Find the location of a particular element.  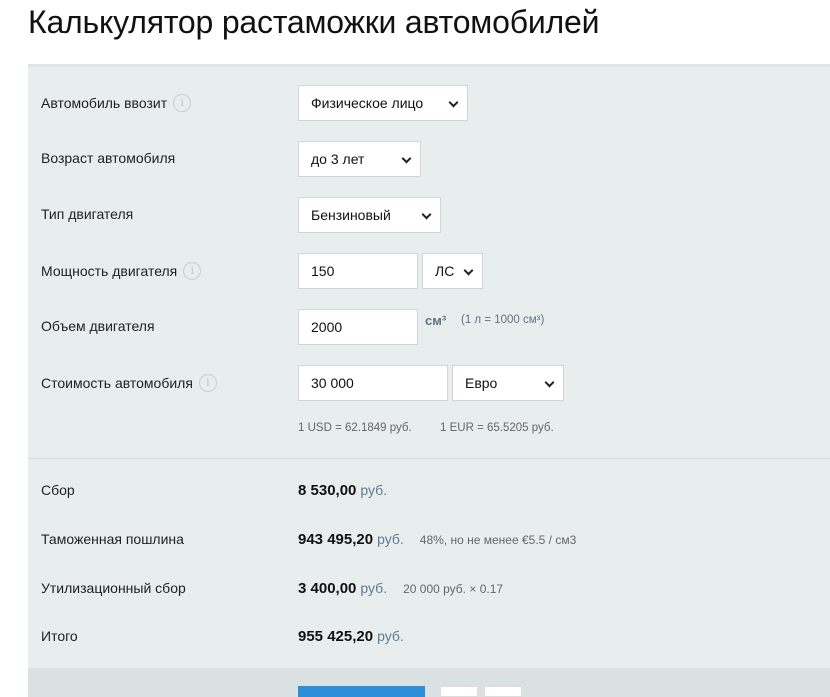

page-title: Калькулятор растаможки автомобилей is located at coordinates (314, 22).